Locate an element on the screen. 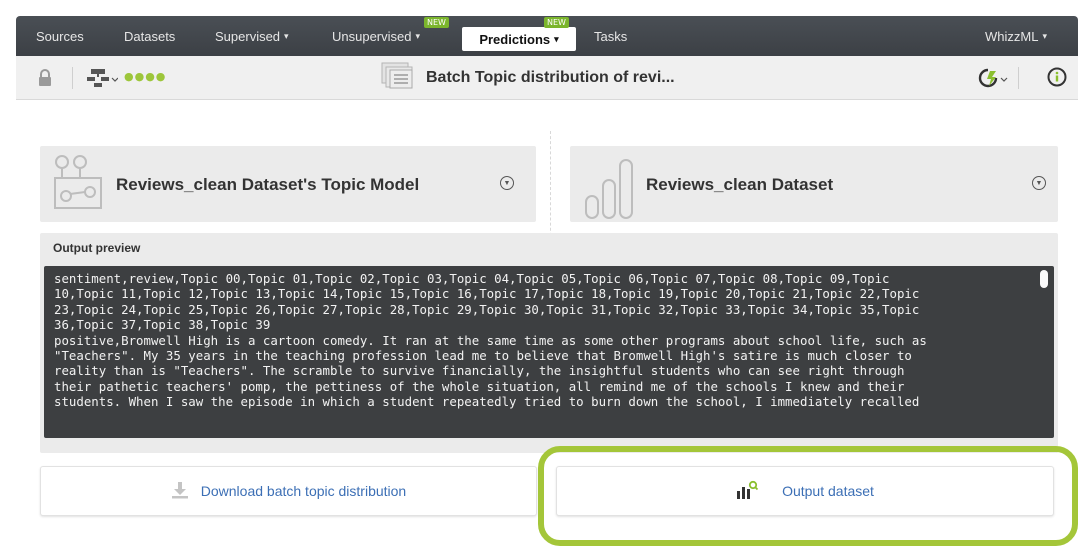 Image resolution: width=1078 pixels, height=547 pixels. output-dataset-label: Output dataset is located at coordinates (828, 491).